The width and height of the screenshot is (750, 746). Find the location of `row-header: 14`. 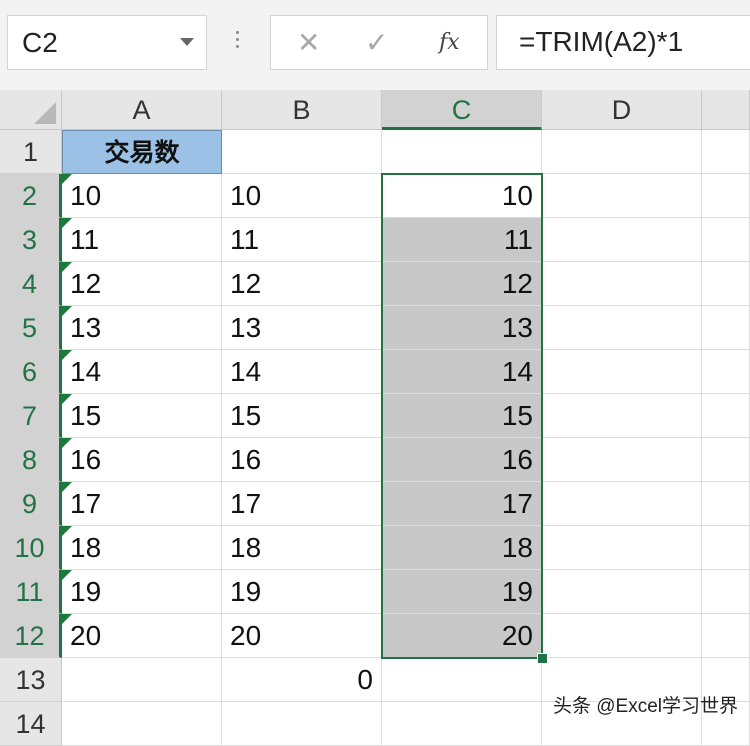

row-header: 14 is located at coordinates (31, 724).